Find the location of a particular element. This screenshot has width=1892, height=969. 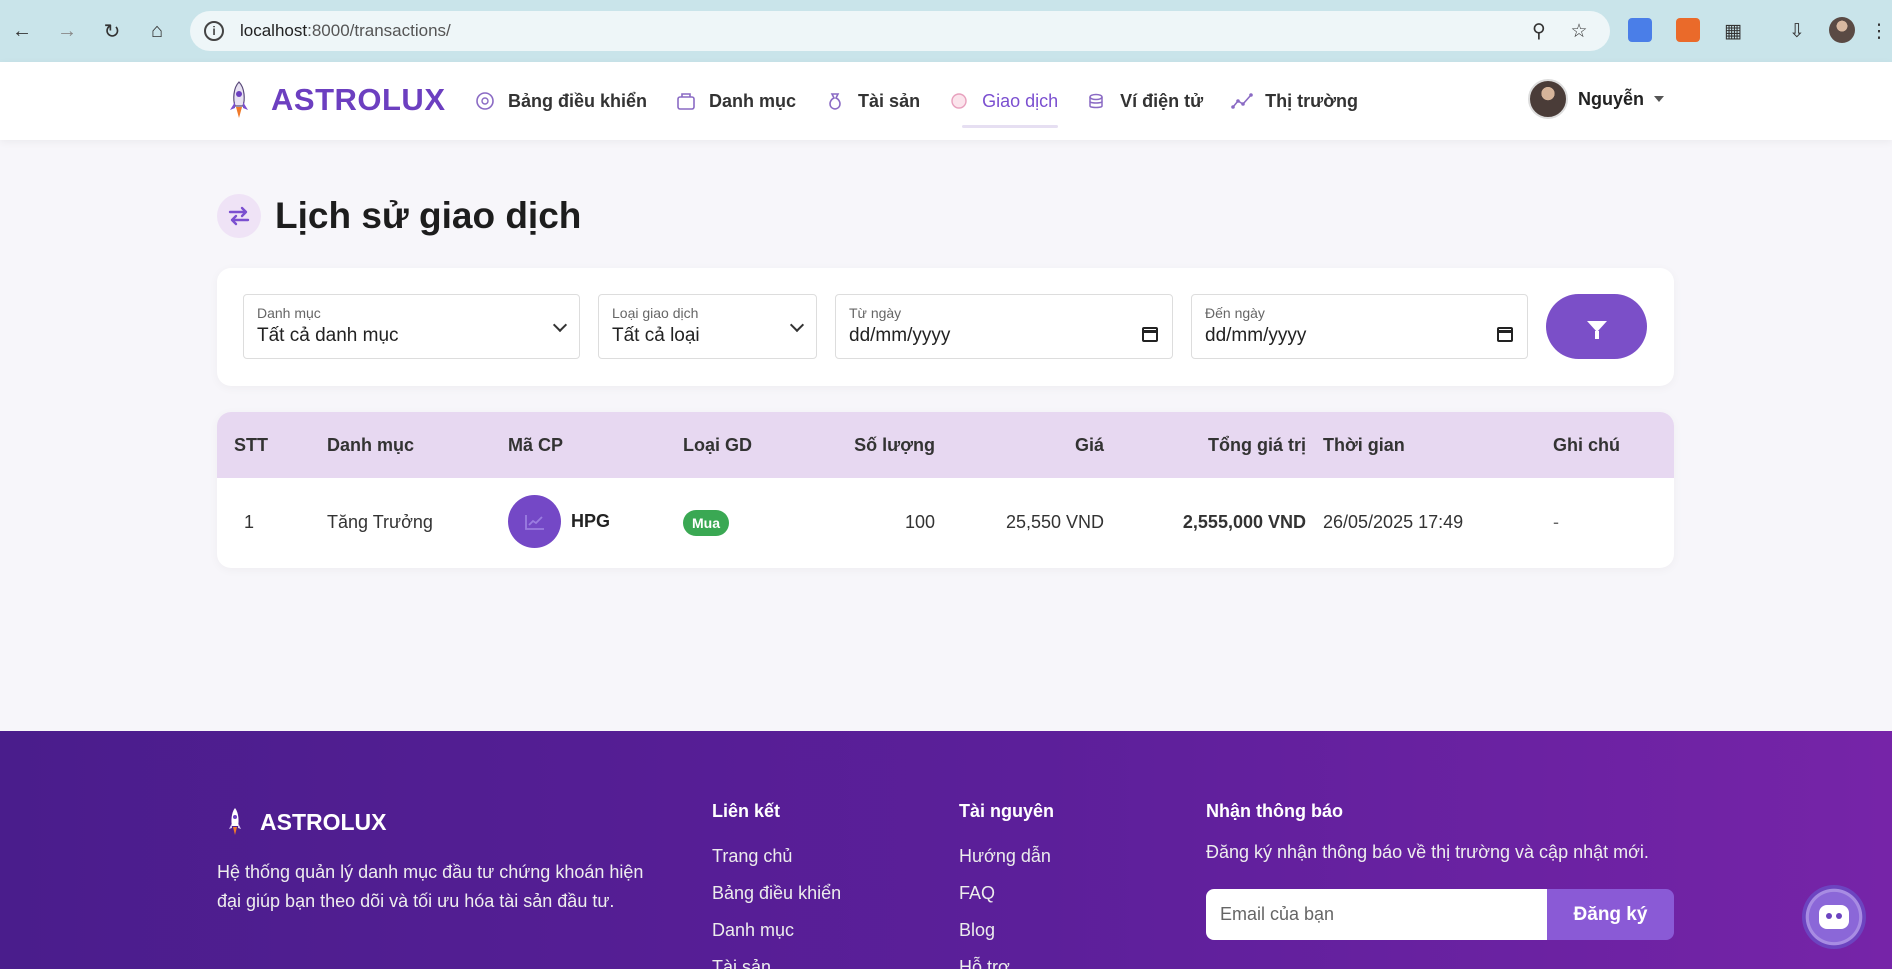

column-header-note: Ghi chú is located at coordinates (1586, 445).